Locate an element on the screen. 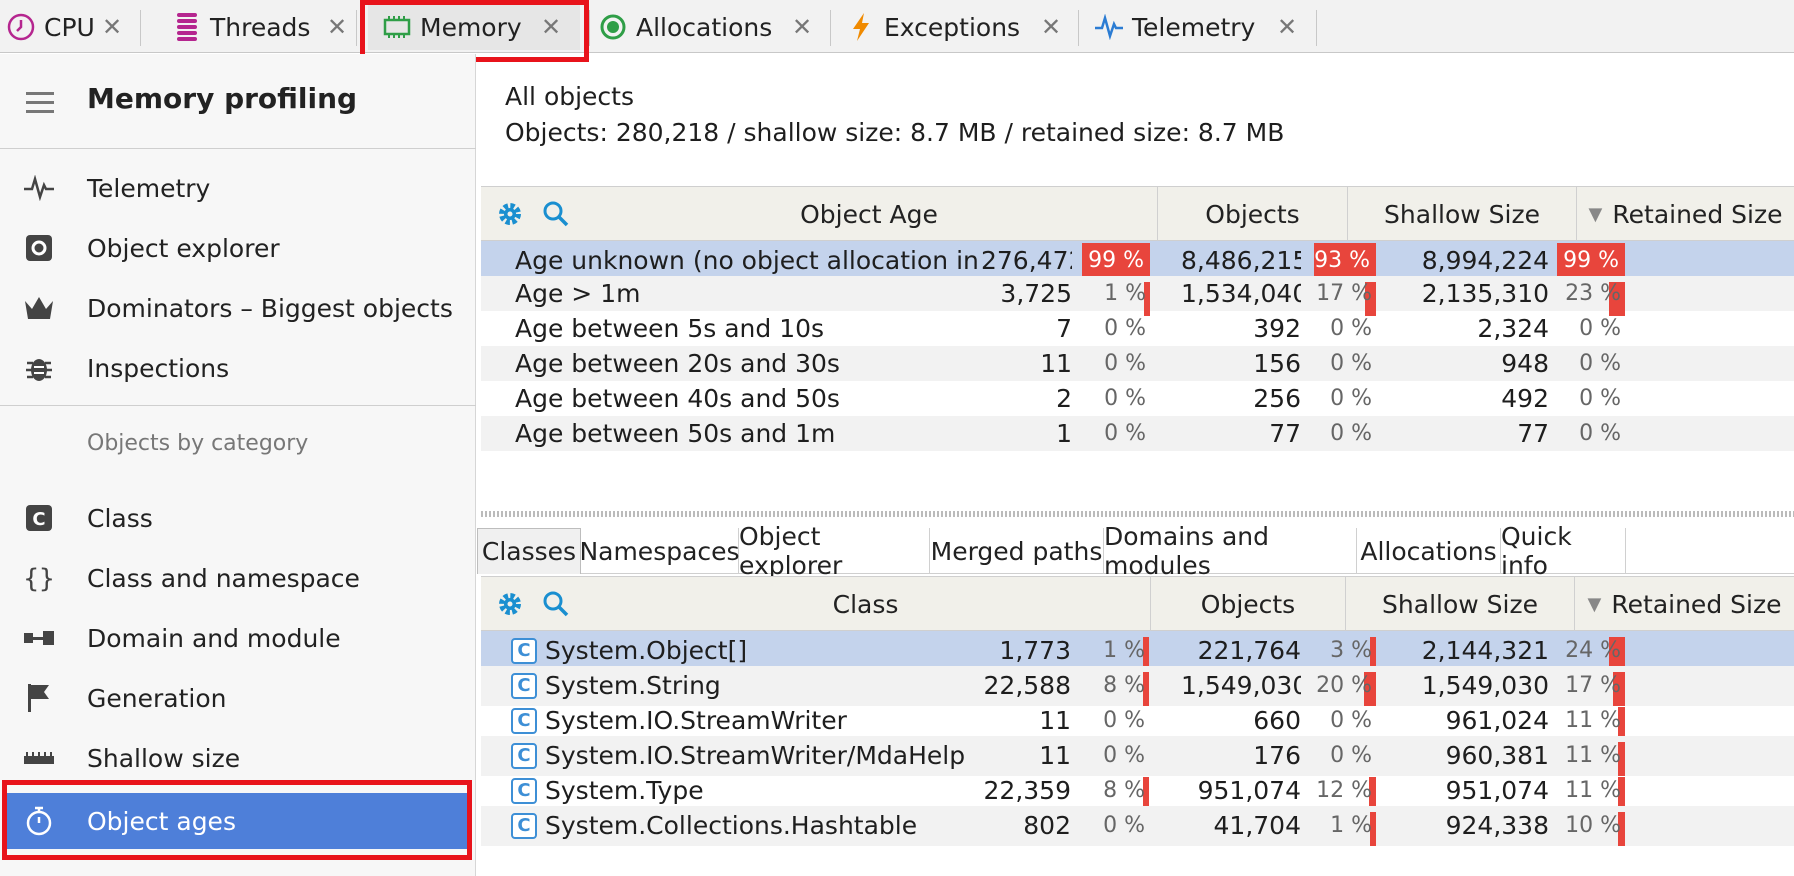  telemetry-icon is located at coordinates (1109, 27).